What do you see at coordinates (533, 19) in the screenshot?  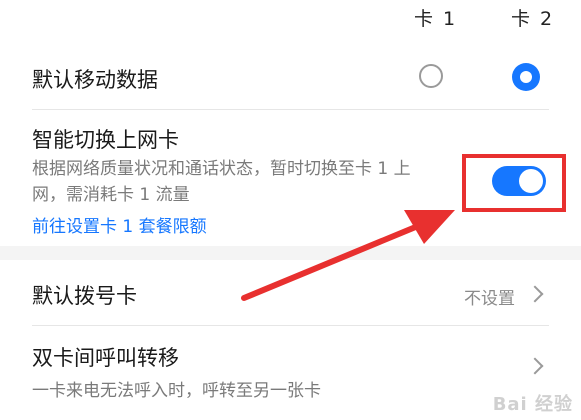 I see `sim2-column-label: 卡 2` at bounding box center [533, 19].